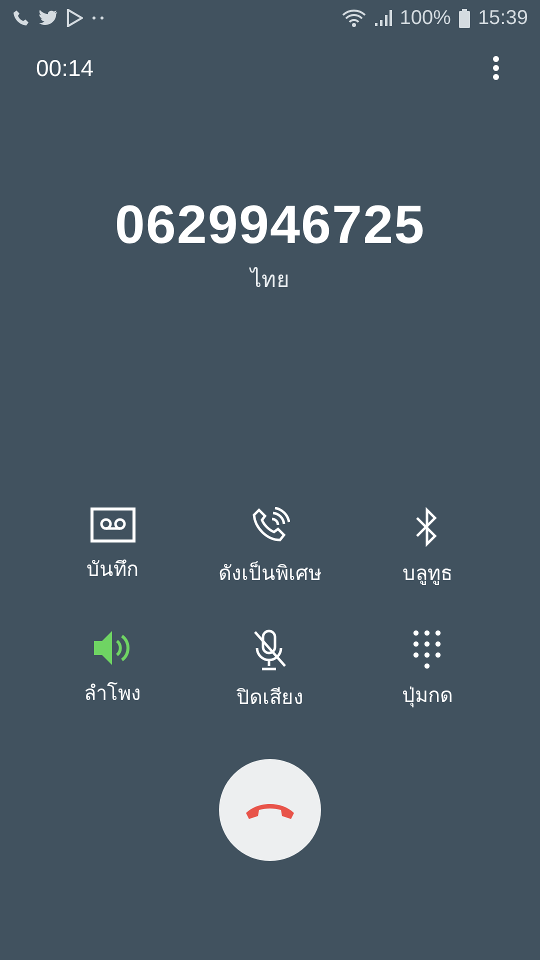 This screenshot has width=540, height=960. I want to click on signal-icon, so click(383, 18).